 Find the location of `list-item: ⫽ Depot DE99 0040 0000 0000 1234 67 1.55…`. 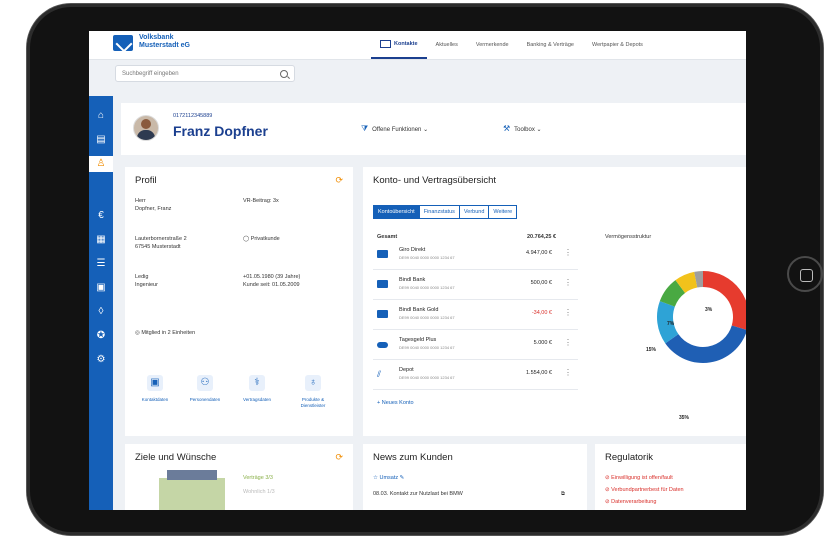

list-item: ⫽ Depot DE99 0040 0000 0000 1234 67 1.55… is located at coordinates (475, 376).